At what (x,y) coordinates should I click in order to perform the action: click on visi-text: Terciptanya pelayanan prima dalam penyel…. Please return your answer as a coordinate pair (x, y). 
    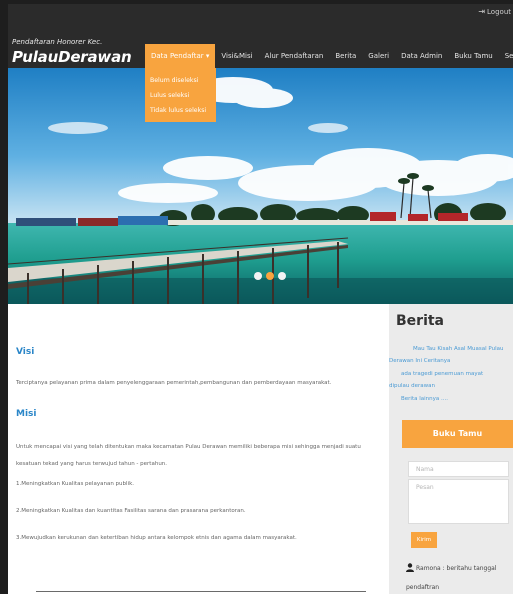
    Looking at the image, I should click on (174, 383).